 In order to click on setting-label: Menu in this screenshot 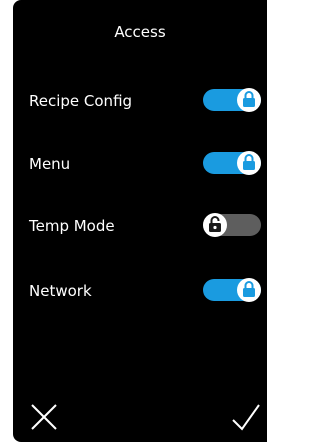, I will do `click(50, 164)`.